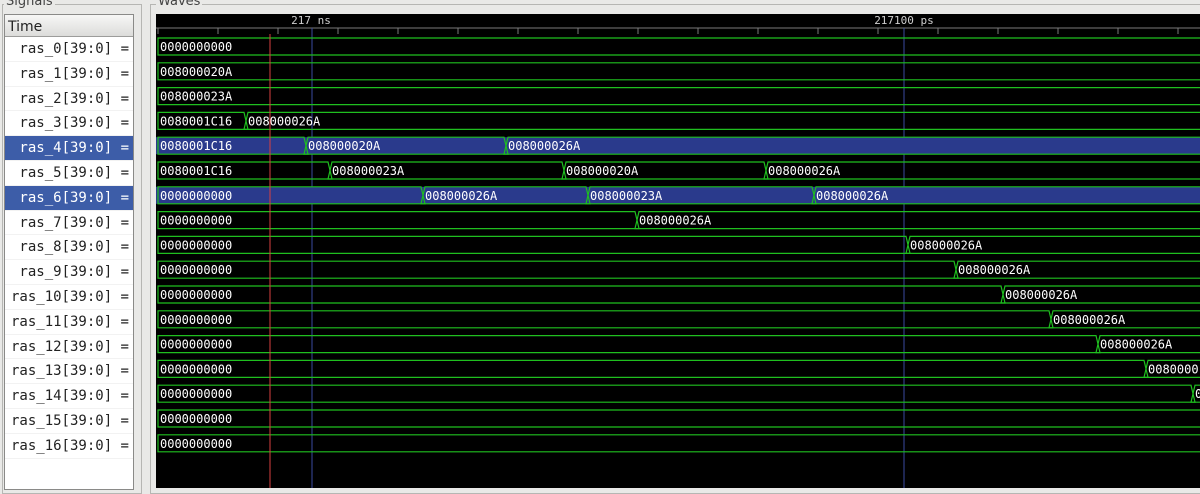  Describe the element at coordinates (69, 49) in the screenshot. I see `signal-row-0: ras_0[39:0] =` at that location.